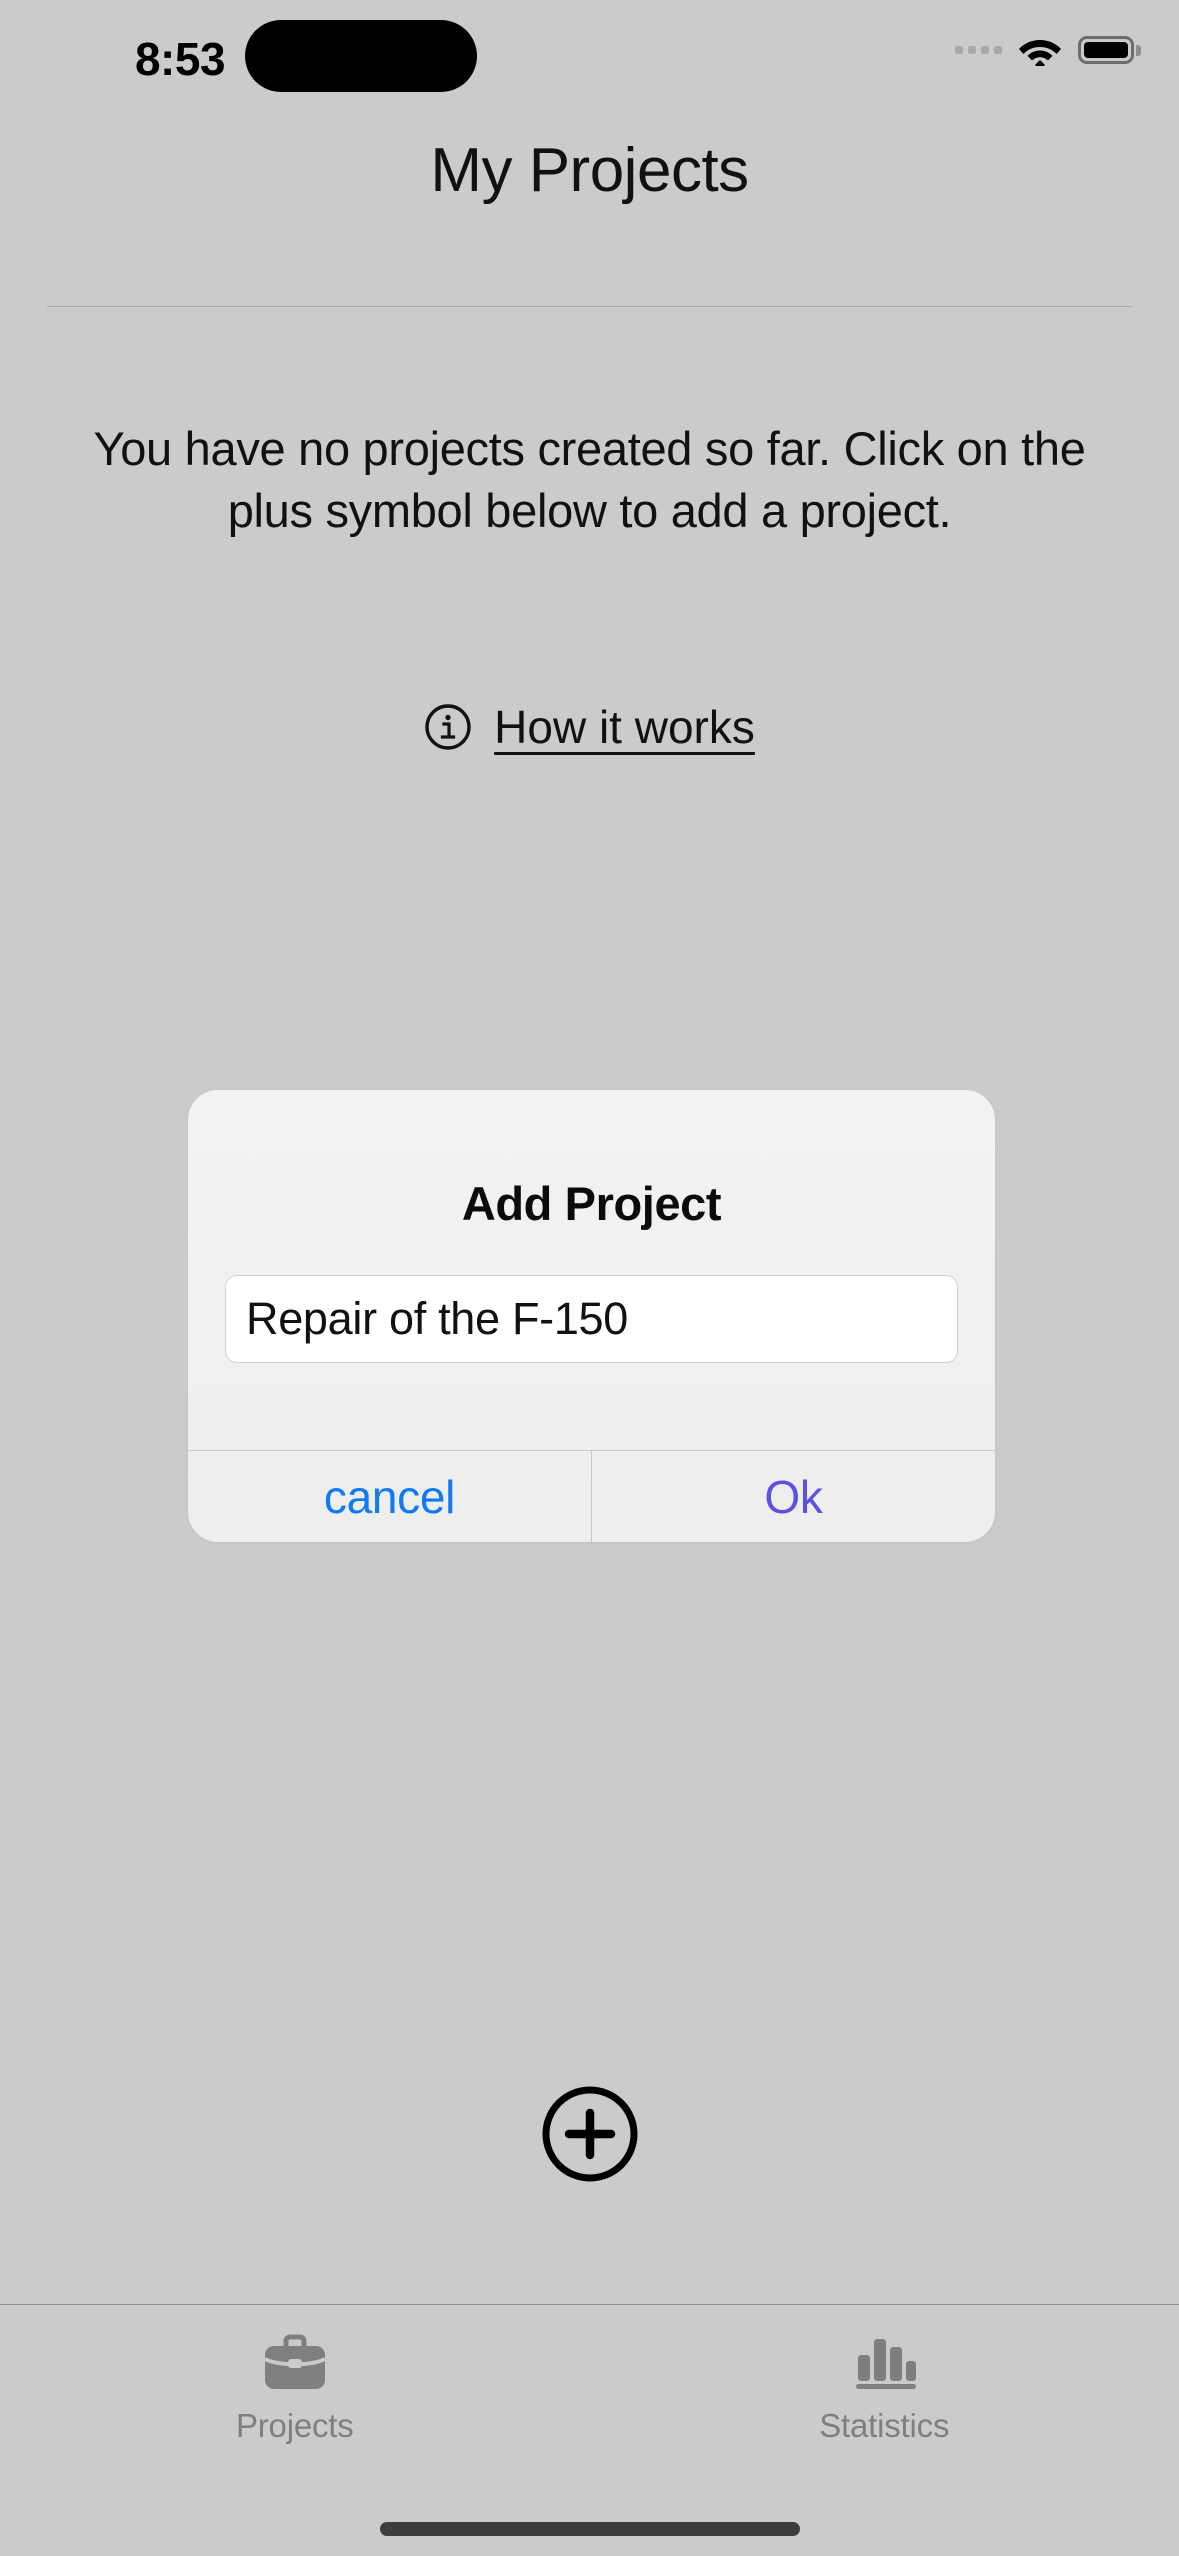 The height and width of the screenshot is (2556, 1179). I want to click on briefcase-icon, so click(295, 2364).